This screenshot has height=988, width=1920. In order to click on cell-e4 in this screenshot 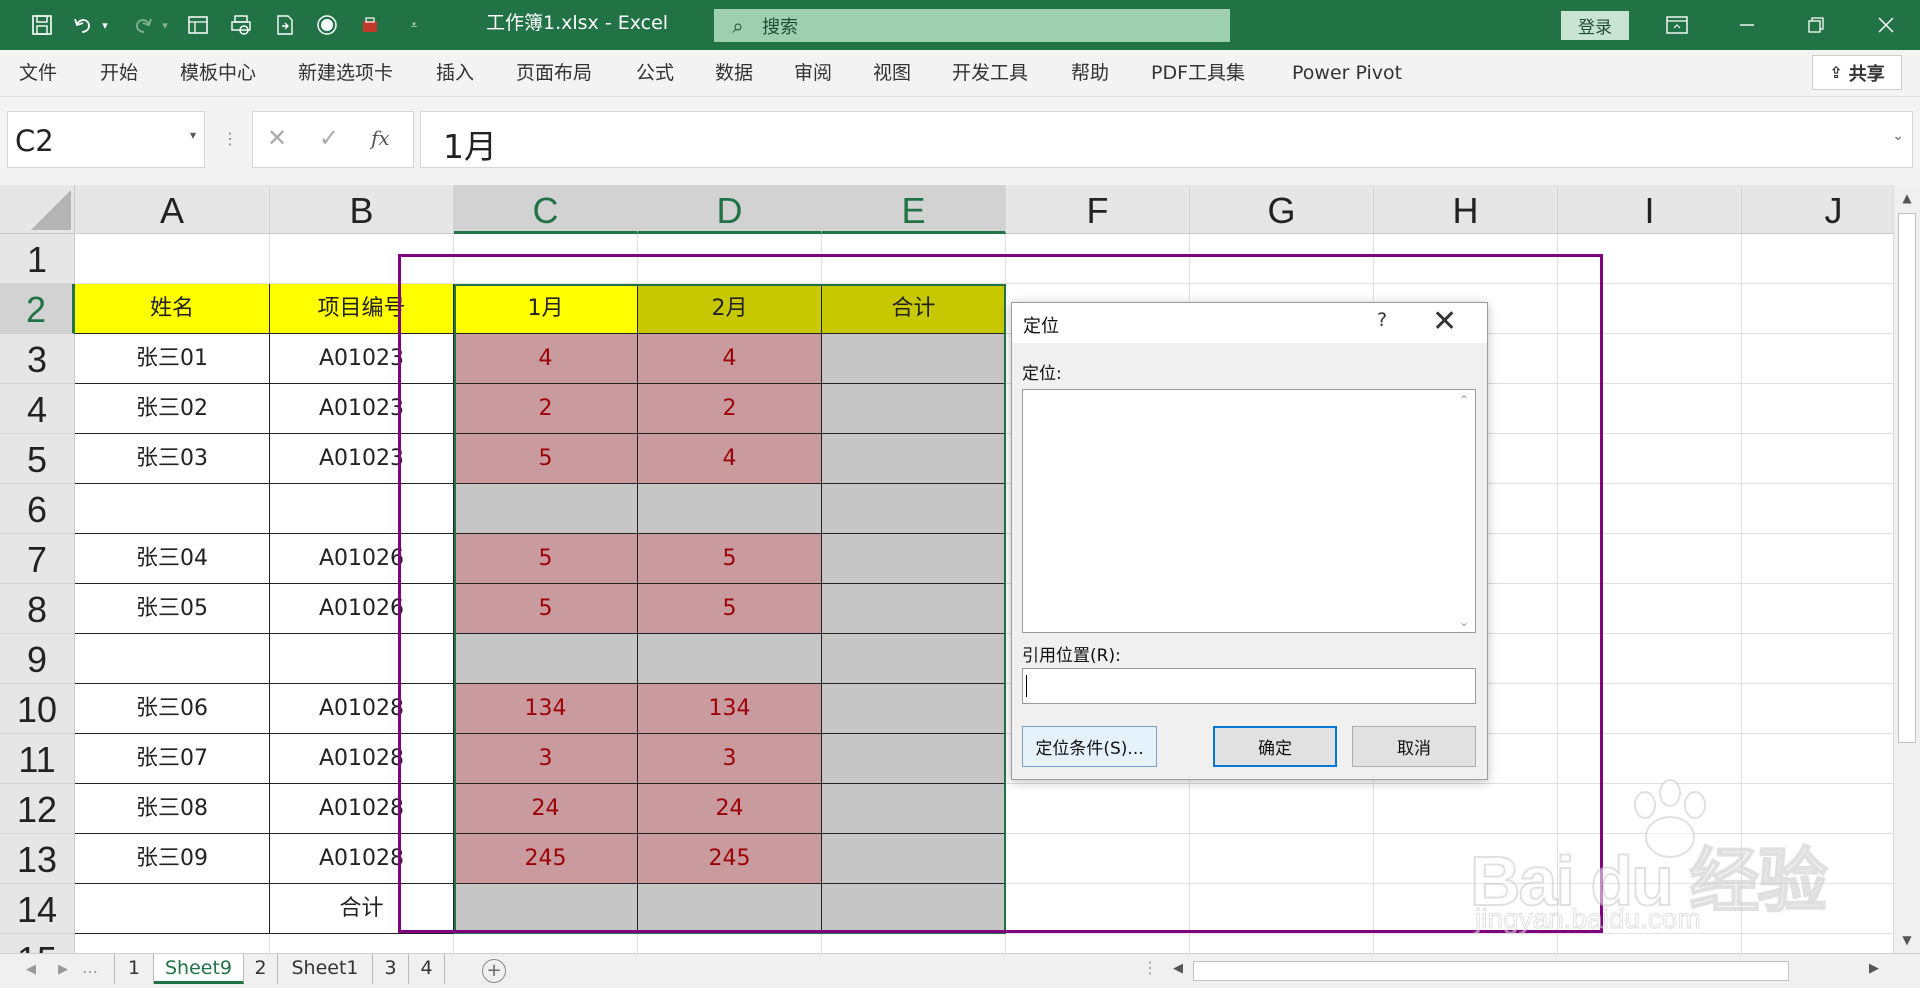, I will do `click(914, 409)`.